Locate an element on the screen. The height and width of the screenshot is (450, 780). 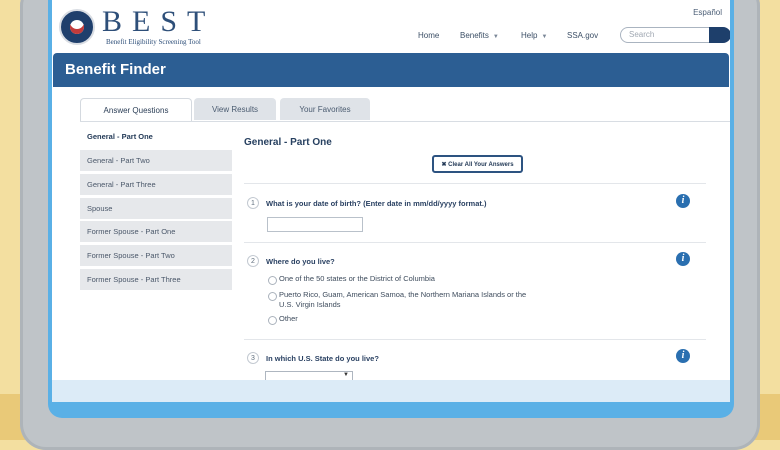
sidebar-item-former-spouse-part-two: Former Spouse - Part Two is located at coordinates (156, 255).